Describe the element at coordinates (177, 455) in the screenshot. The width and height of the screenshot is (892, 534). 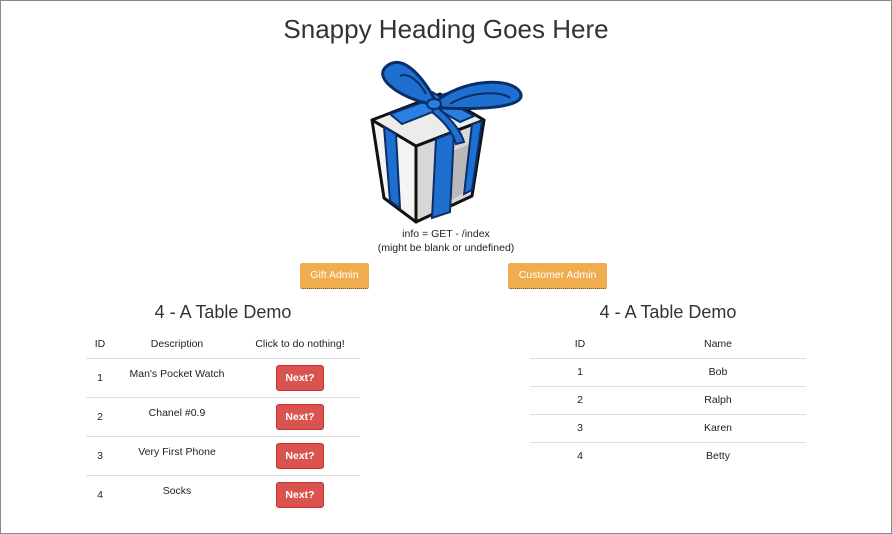
I see `row-description: Very First Phone` at that location.